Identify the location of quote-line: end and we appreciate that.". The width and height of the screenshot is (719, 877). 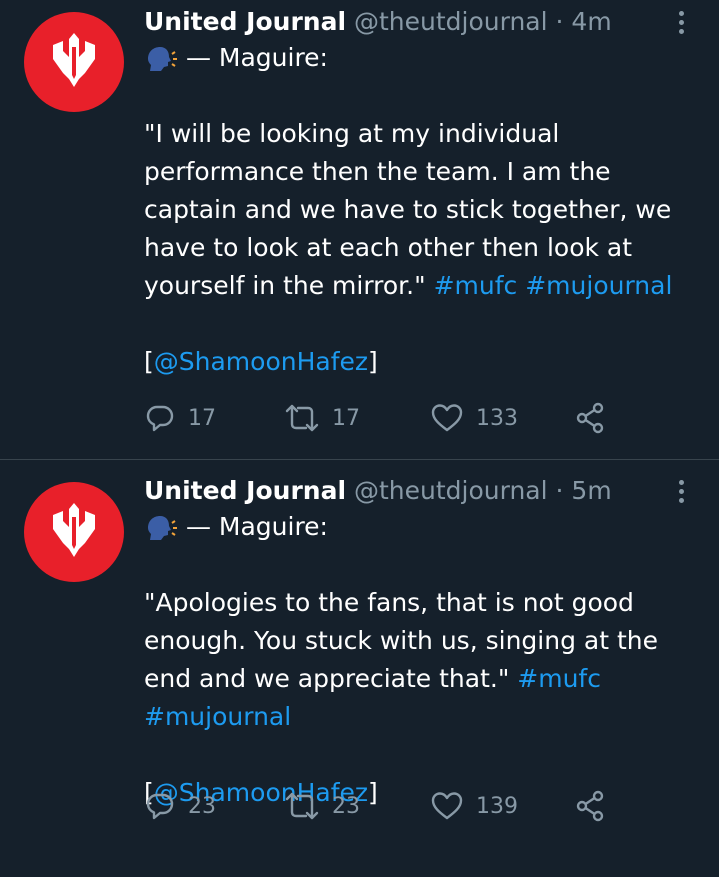
(331, 678).